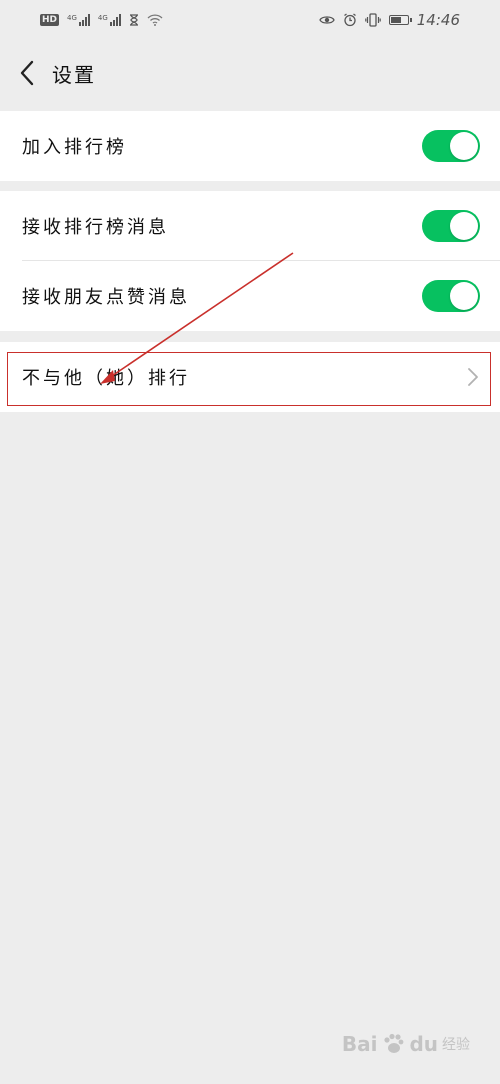 The height and width of the screenshot is (1084, 500). Describe the element at coordinates (349, 20) in the screenshot. I see `alarm-icon` at that location.